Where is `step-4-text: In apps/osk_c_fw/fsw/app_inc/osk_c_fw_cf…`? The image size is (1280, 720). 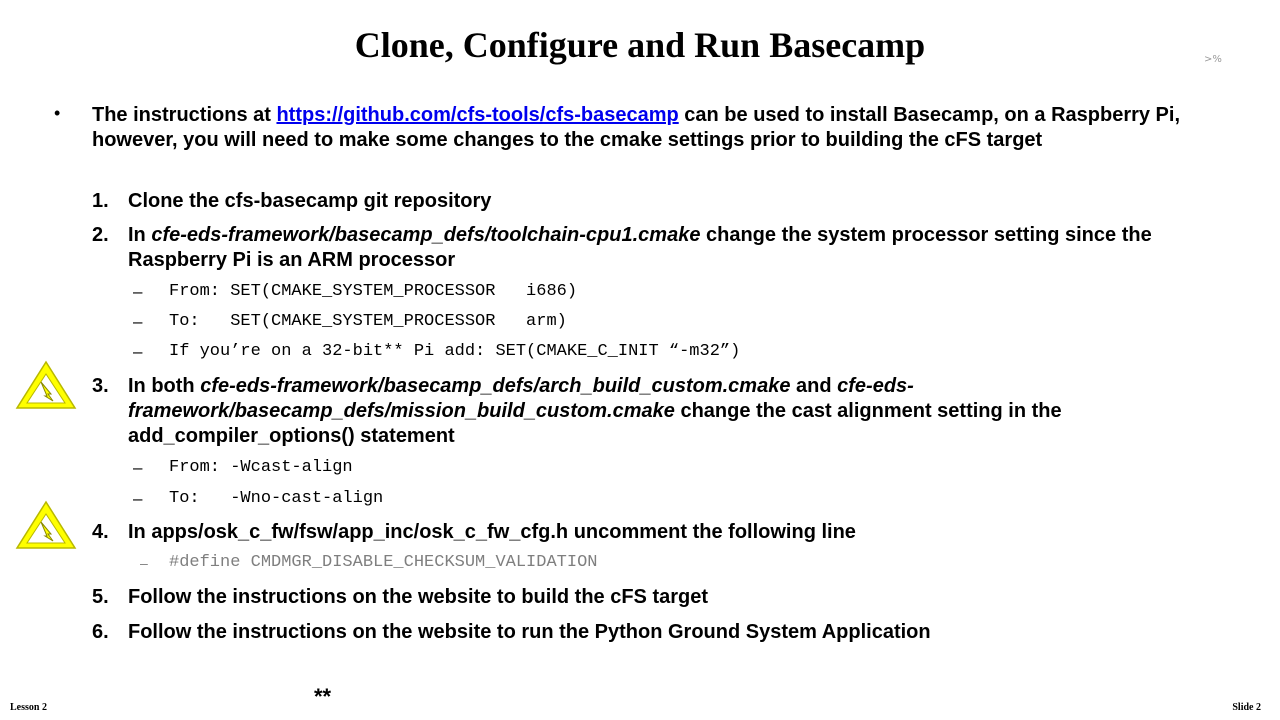
step-4-text: In apps/osk_c_fw/fsw/app_inc/osk_c_fw_cf… is located at coordinates (492, 532).